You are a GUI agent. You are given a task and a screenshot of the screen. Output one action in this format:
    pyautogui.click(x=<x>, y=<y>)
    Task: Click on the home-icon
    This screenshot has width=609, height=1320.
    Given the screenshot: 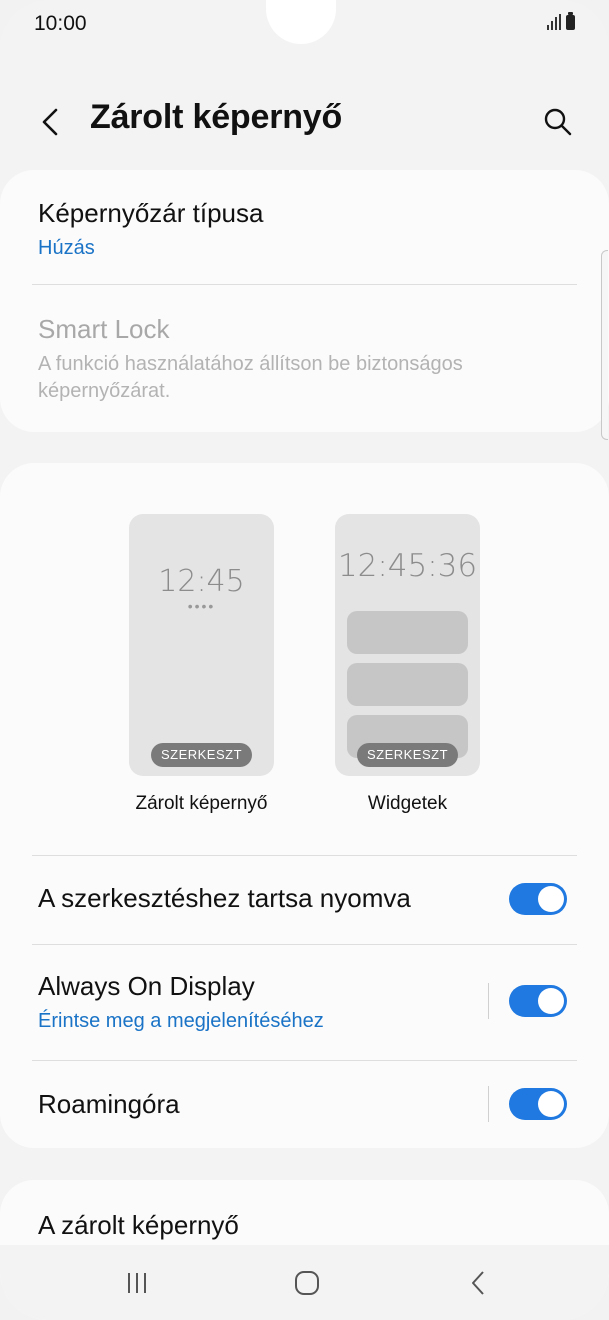 What is the action you would take?
    pyautogui.click(x=307, y=1283)
    